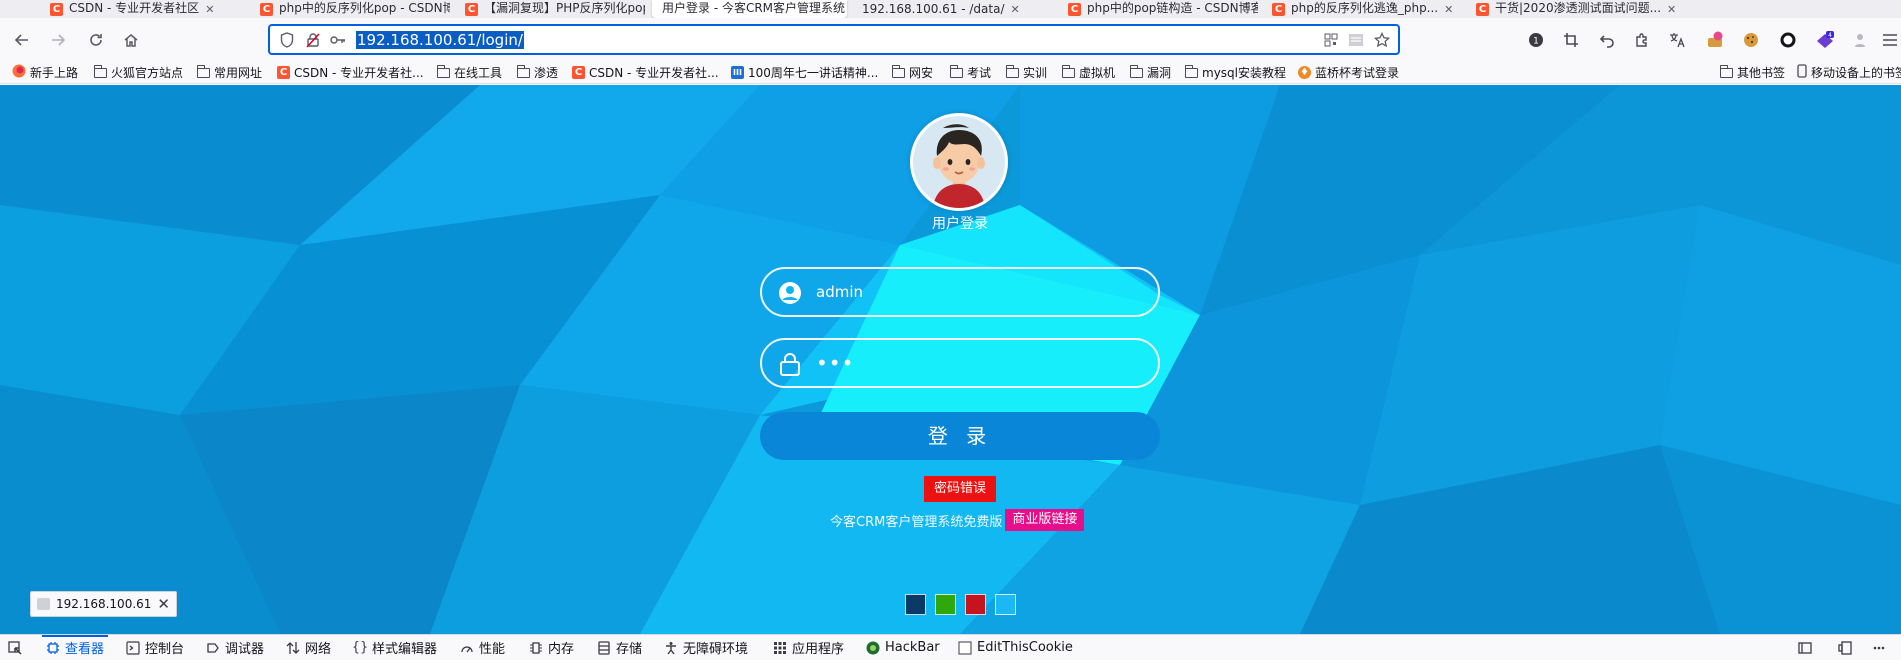 The height and width of the screenshot is (660, 1901). I want to click on theme-swatch-red, so click(975, 604).